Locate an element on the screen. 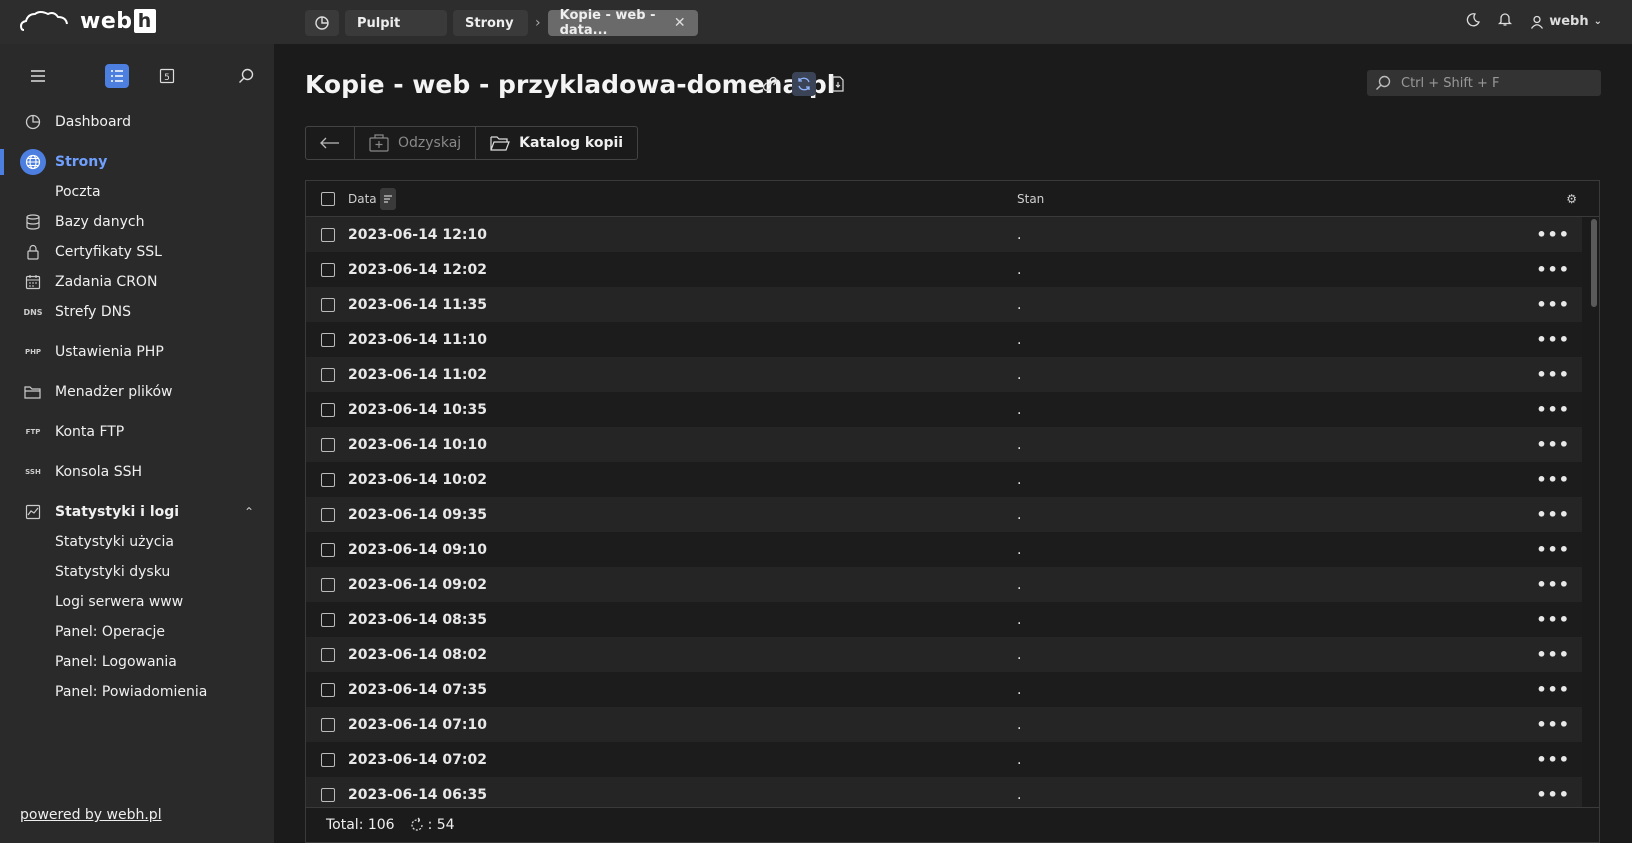  sidebar-item-disk-stats: Statystyki dysku is located at coordinates (137, 572).